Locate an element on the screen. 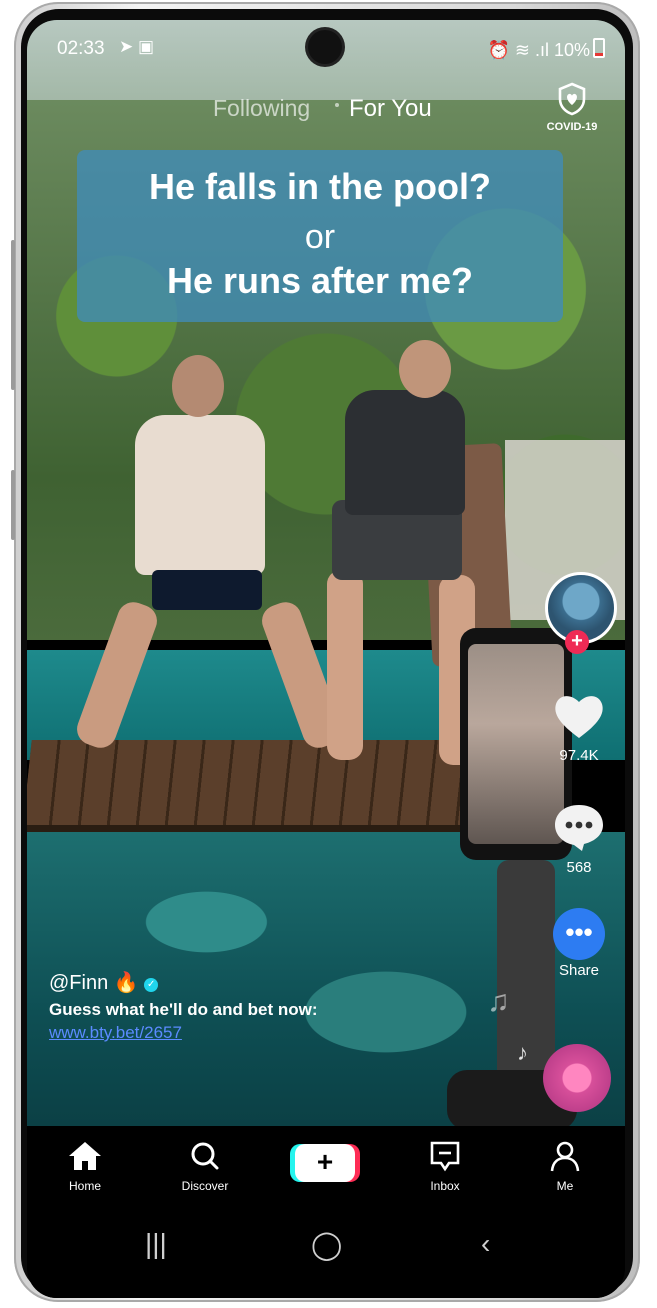  share-label: Share is located at coordinates (579, 970).